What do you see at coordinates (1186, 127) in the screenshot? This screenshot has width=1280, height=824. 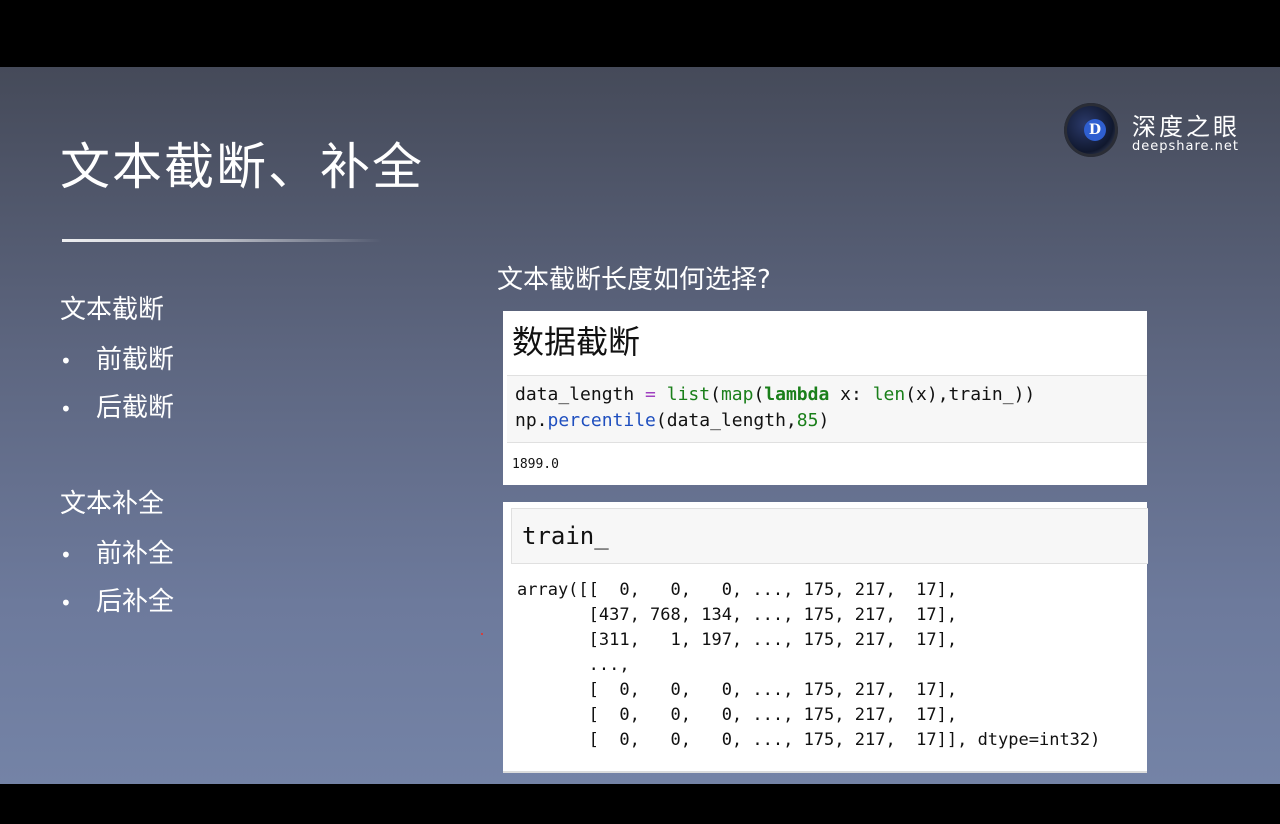 I see `logo-text-cn: 深度之眼` at bounding box center [1186, 127].